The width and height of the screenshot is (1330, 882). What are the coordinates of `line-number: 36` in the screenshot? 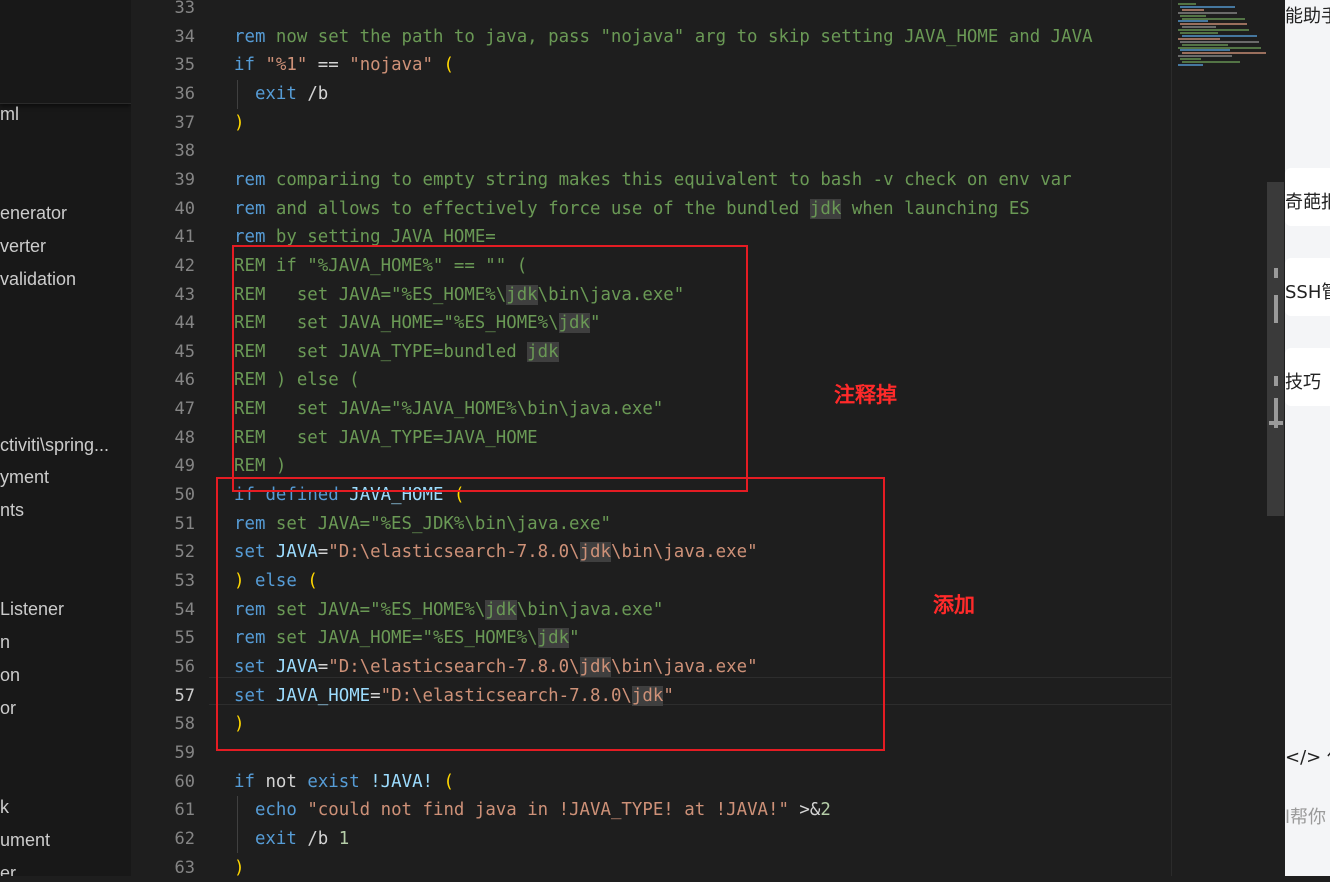 It's located at (184, 93).